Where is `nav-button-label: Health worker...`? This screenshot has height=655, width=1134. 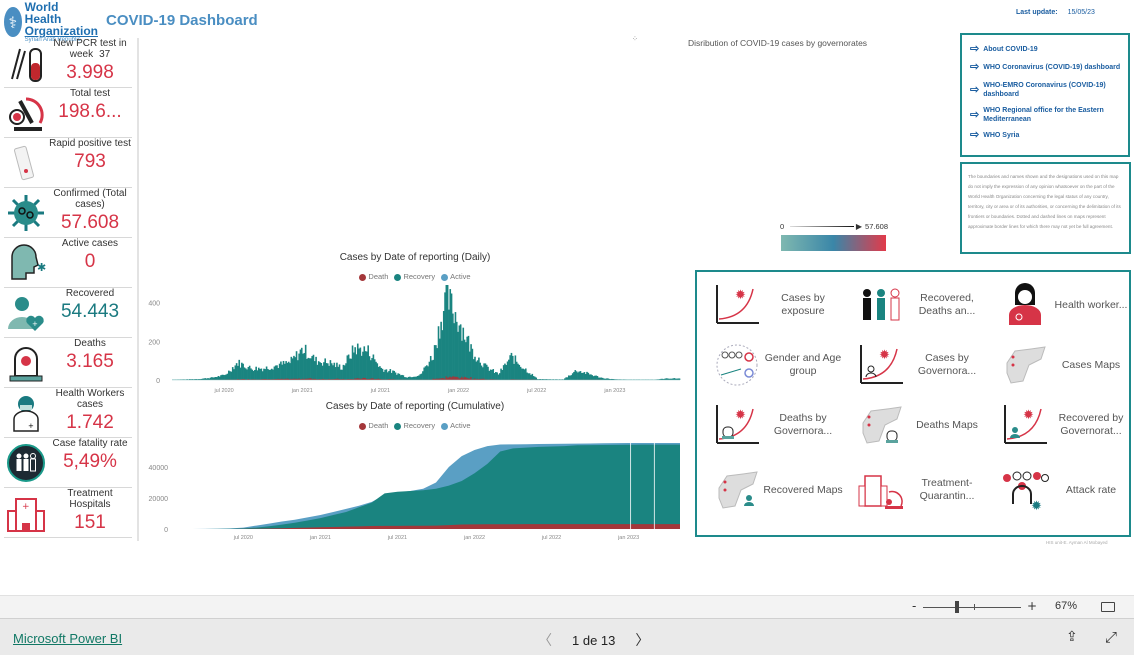
nav-button-label: Health worker... is located at coordinates (1091, 304).